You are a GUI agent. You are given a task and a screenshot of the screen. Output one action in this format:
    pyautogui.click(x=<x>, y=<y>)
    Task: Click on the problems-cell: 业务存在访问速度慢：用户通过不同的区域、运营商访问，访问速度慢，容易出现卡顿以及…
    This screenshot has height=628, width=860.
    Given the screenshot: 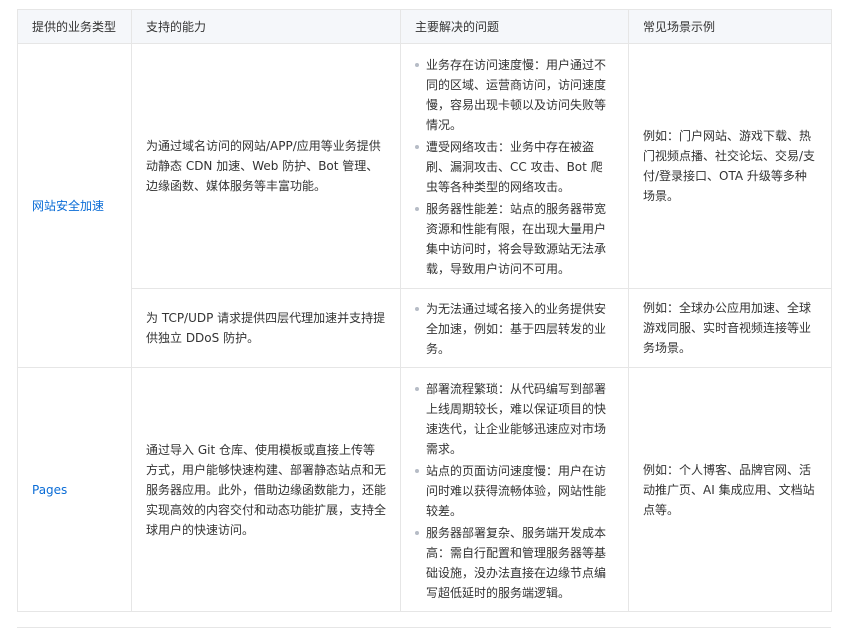 What is the action you would take?
    pyautogui.click(x=514, y=166)
    